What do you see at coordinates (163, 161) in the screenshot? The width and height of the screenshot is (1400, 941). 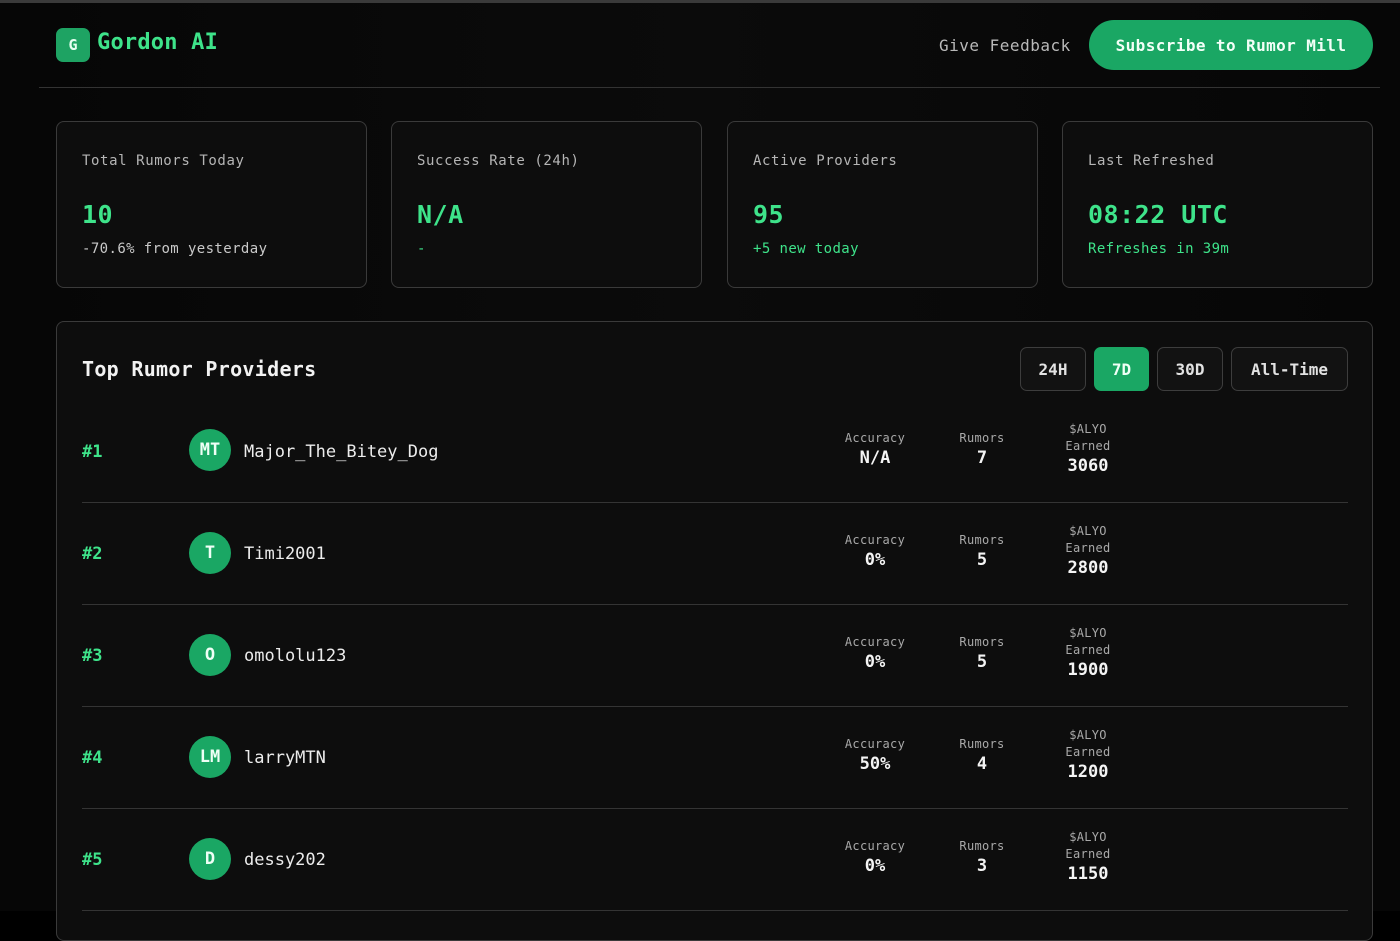 I see `stat-label: Total Rumors Today` at bounding box center [163, 161].